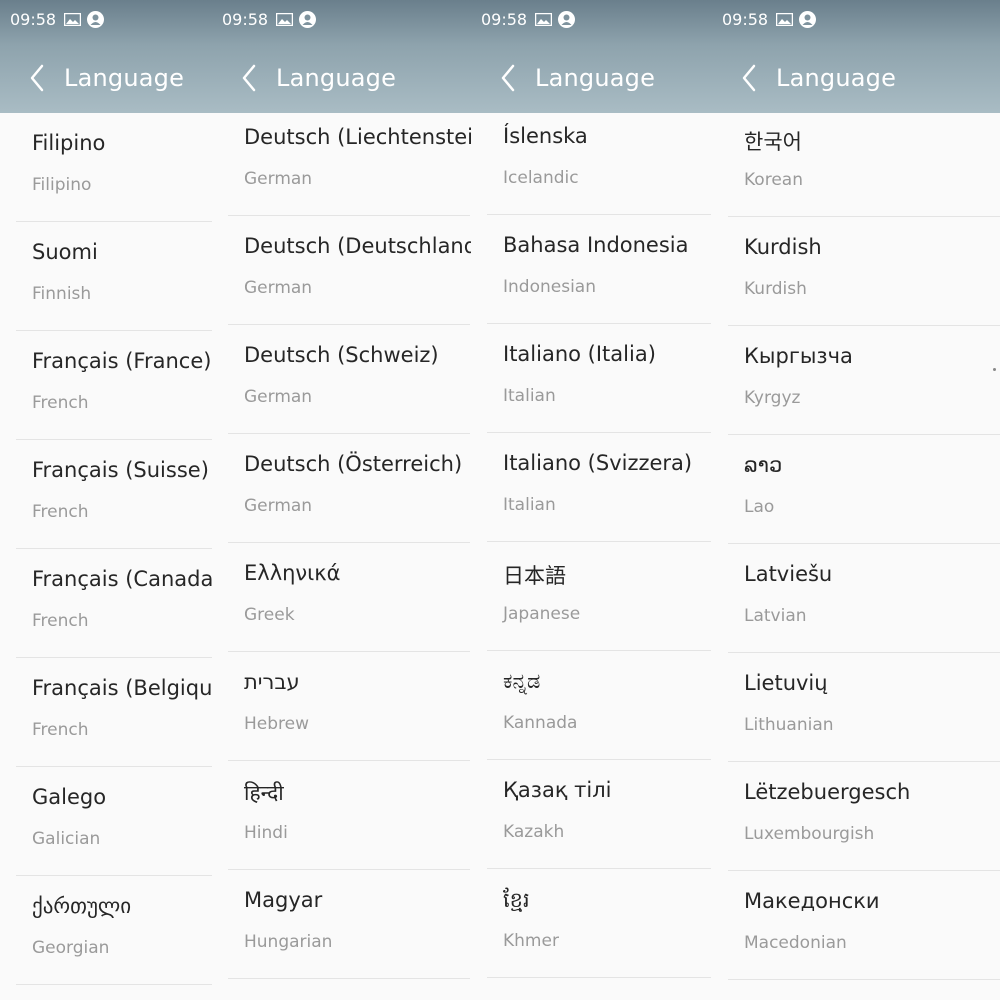 This screenshot has height=1000, width=1000. Describe the element at coordinates (864, 925) in the screenshot. I see `language-item: Македонски Macedonian` at that location.